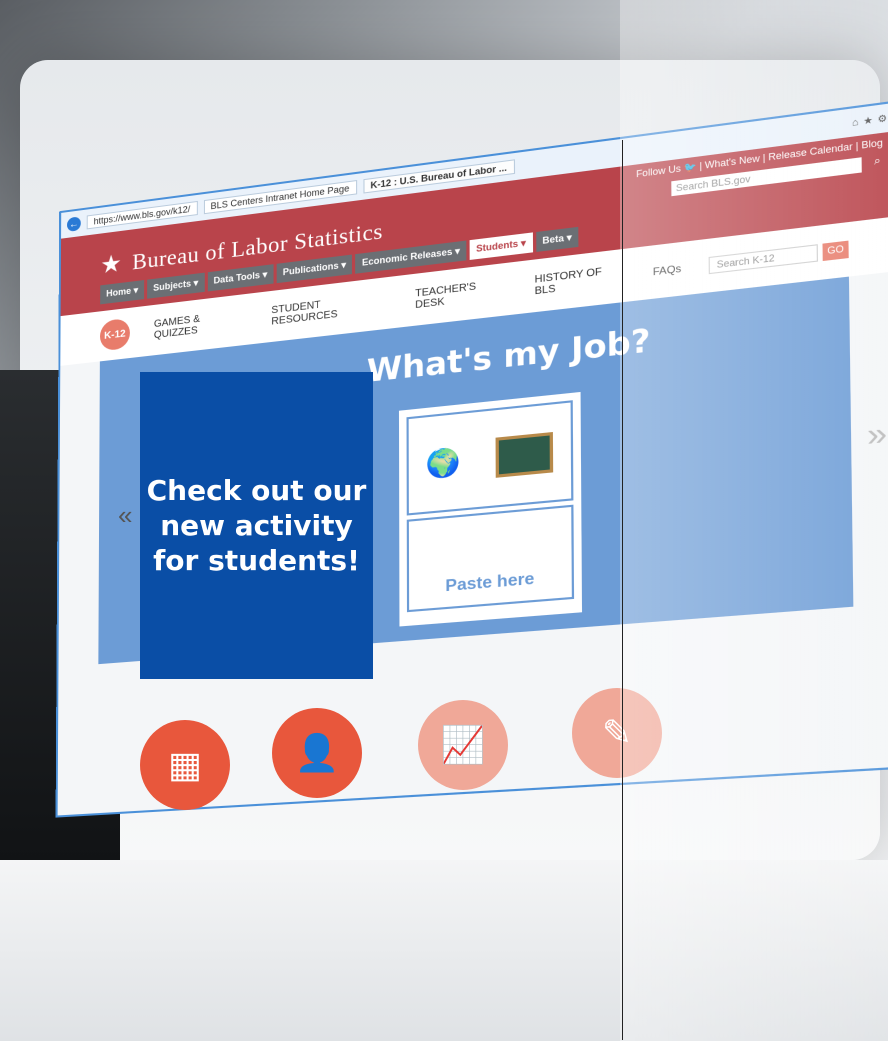 The width and height of the screenshot is (888, 1041). What do you see at coordinates (658, 171) in the screenshot?
I see `follow-us-link: Follow Us` at bounding box center [658, 171].